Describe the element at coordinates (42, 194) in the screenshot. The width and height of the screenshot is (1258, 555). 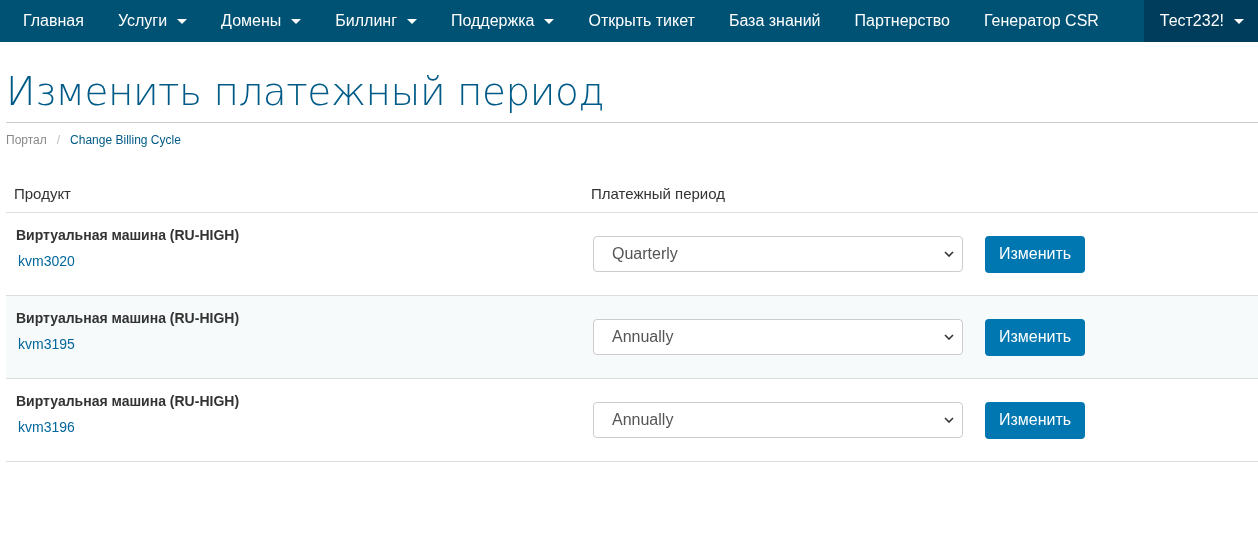
I see `column-header: Продукт` at that location.